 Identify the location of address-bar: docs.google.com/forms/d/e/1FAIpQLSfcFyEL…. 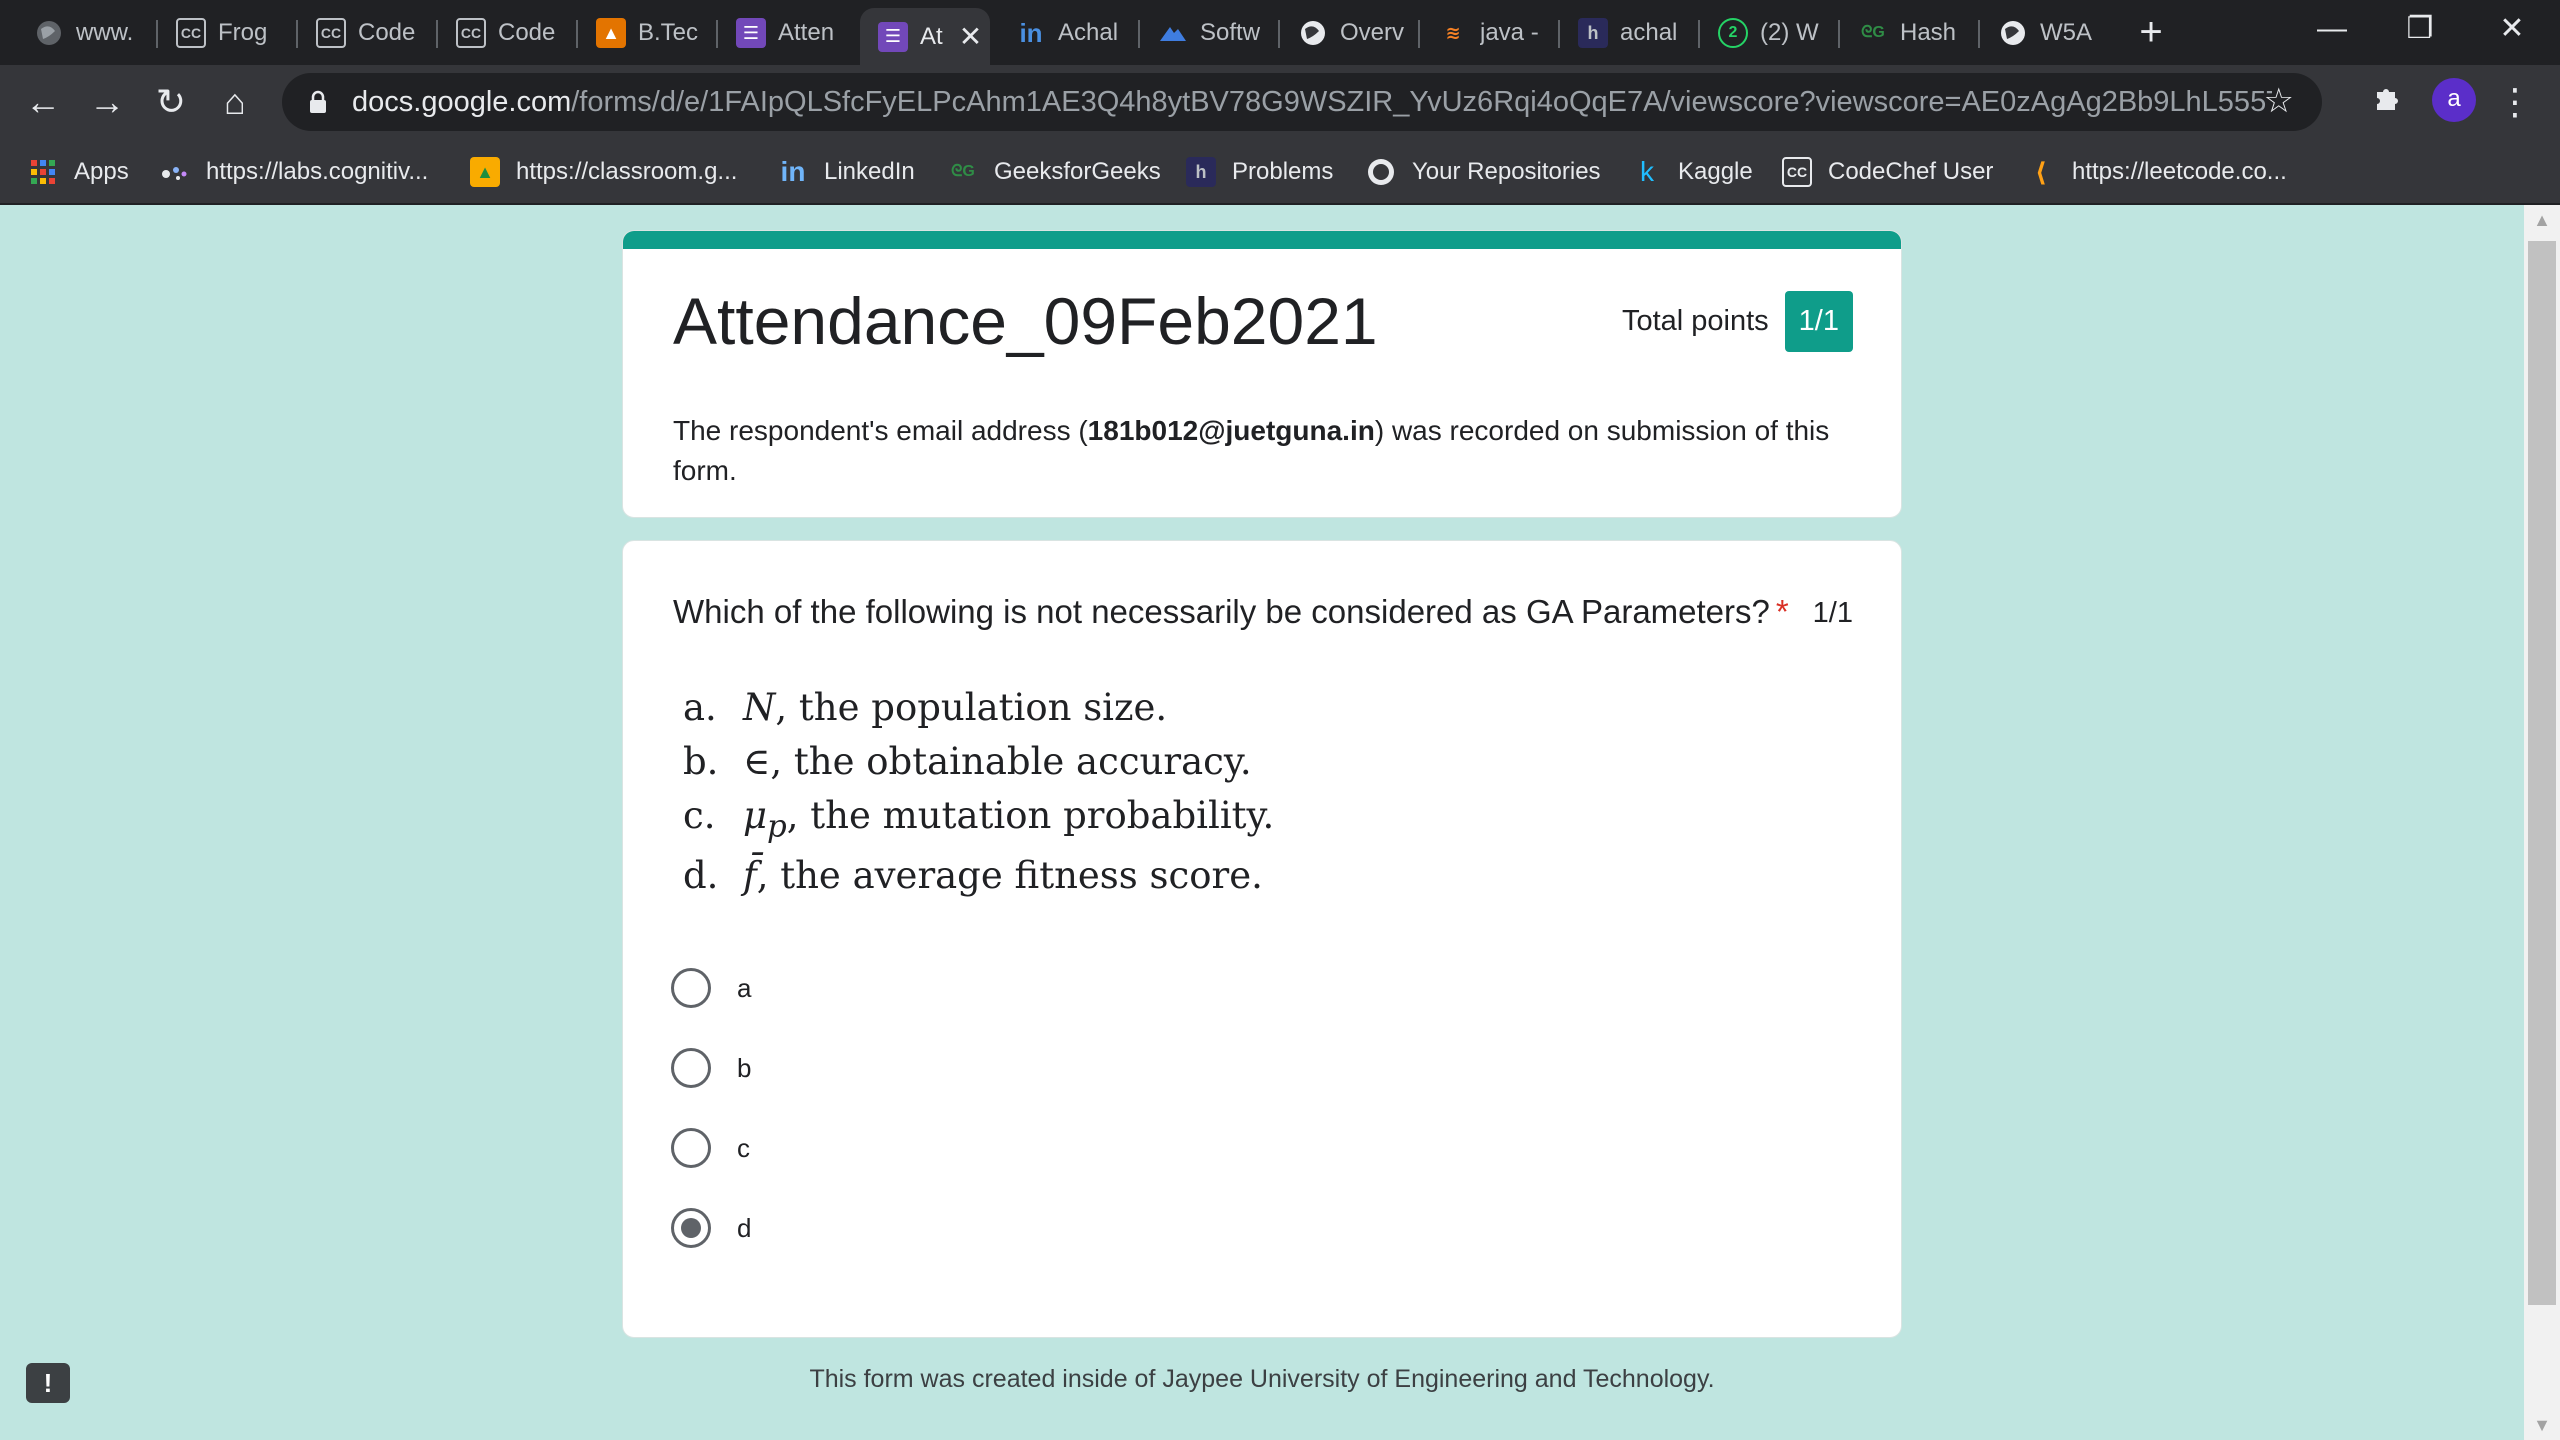
(1302, 102).